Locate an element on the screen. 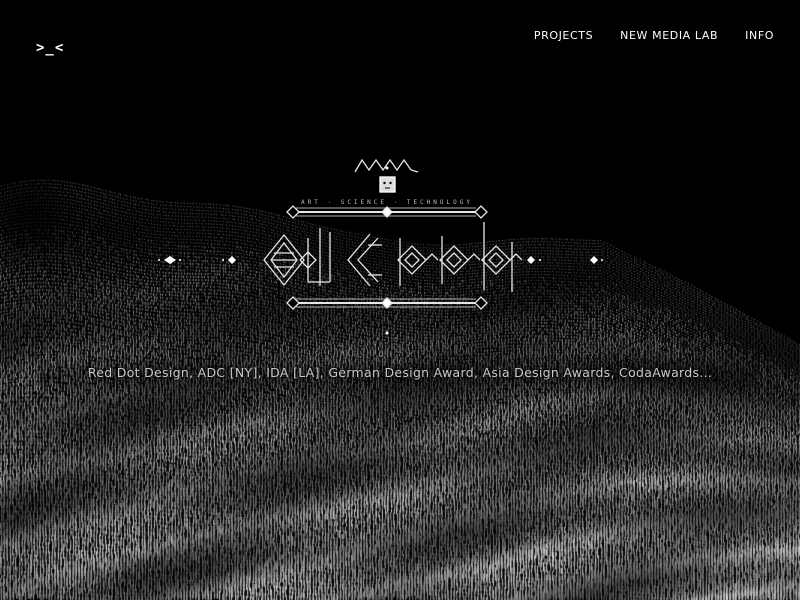 The image size is (800, 600). site-logo: >_< is located at coordinates (50, 48).